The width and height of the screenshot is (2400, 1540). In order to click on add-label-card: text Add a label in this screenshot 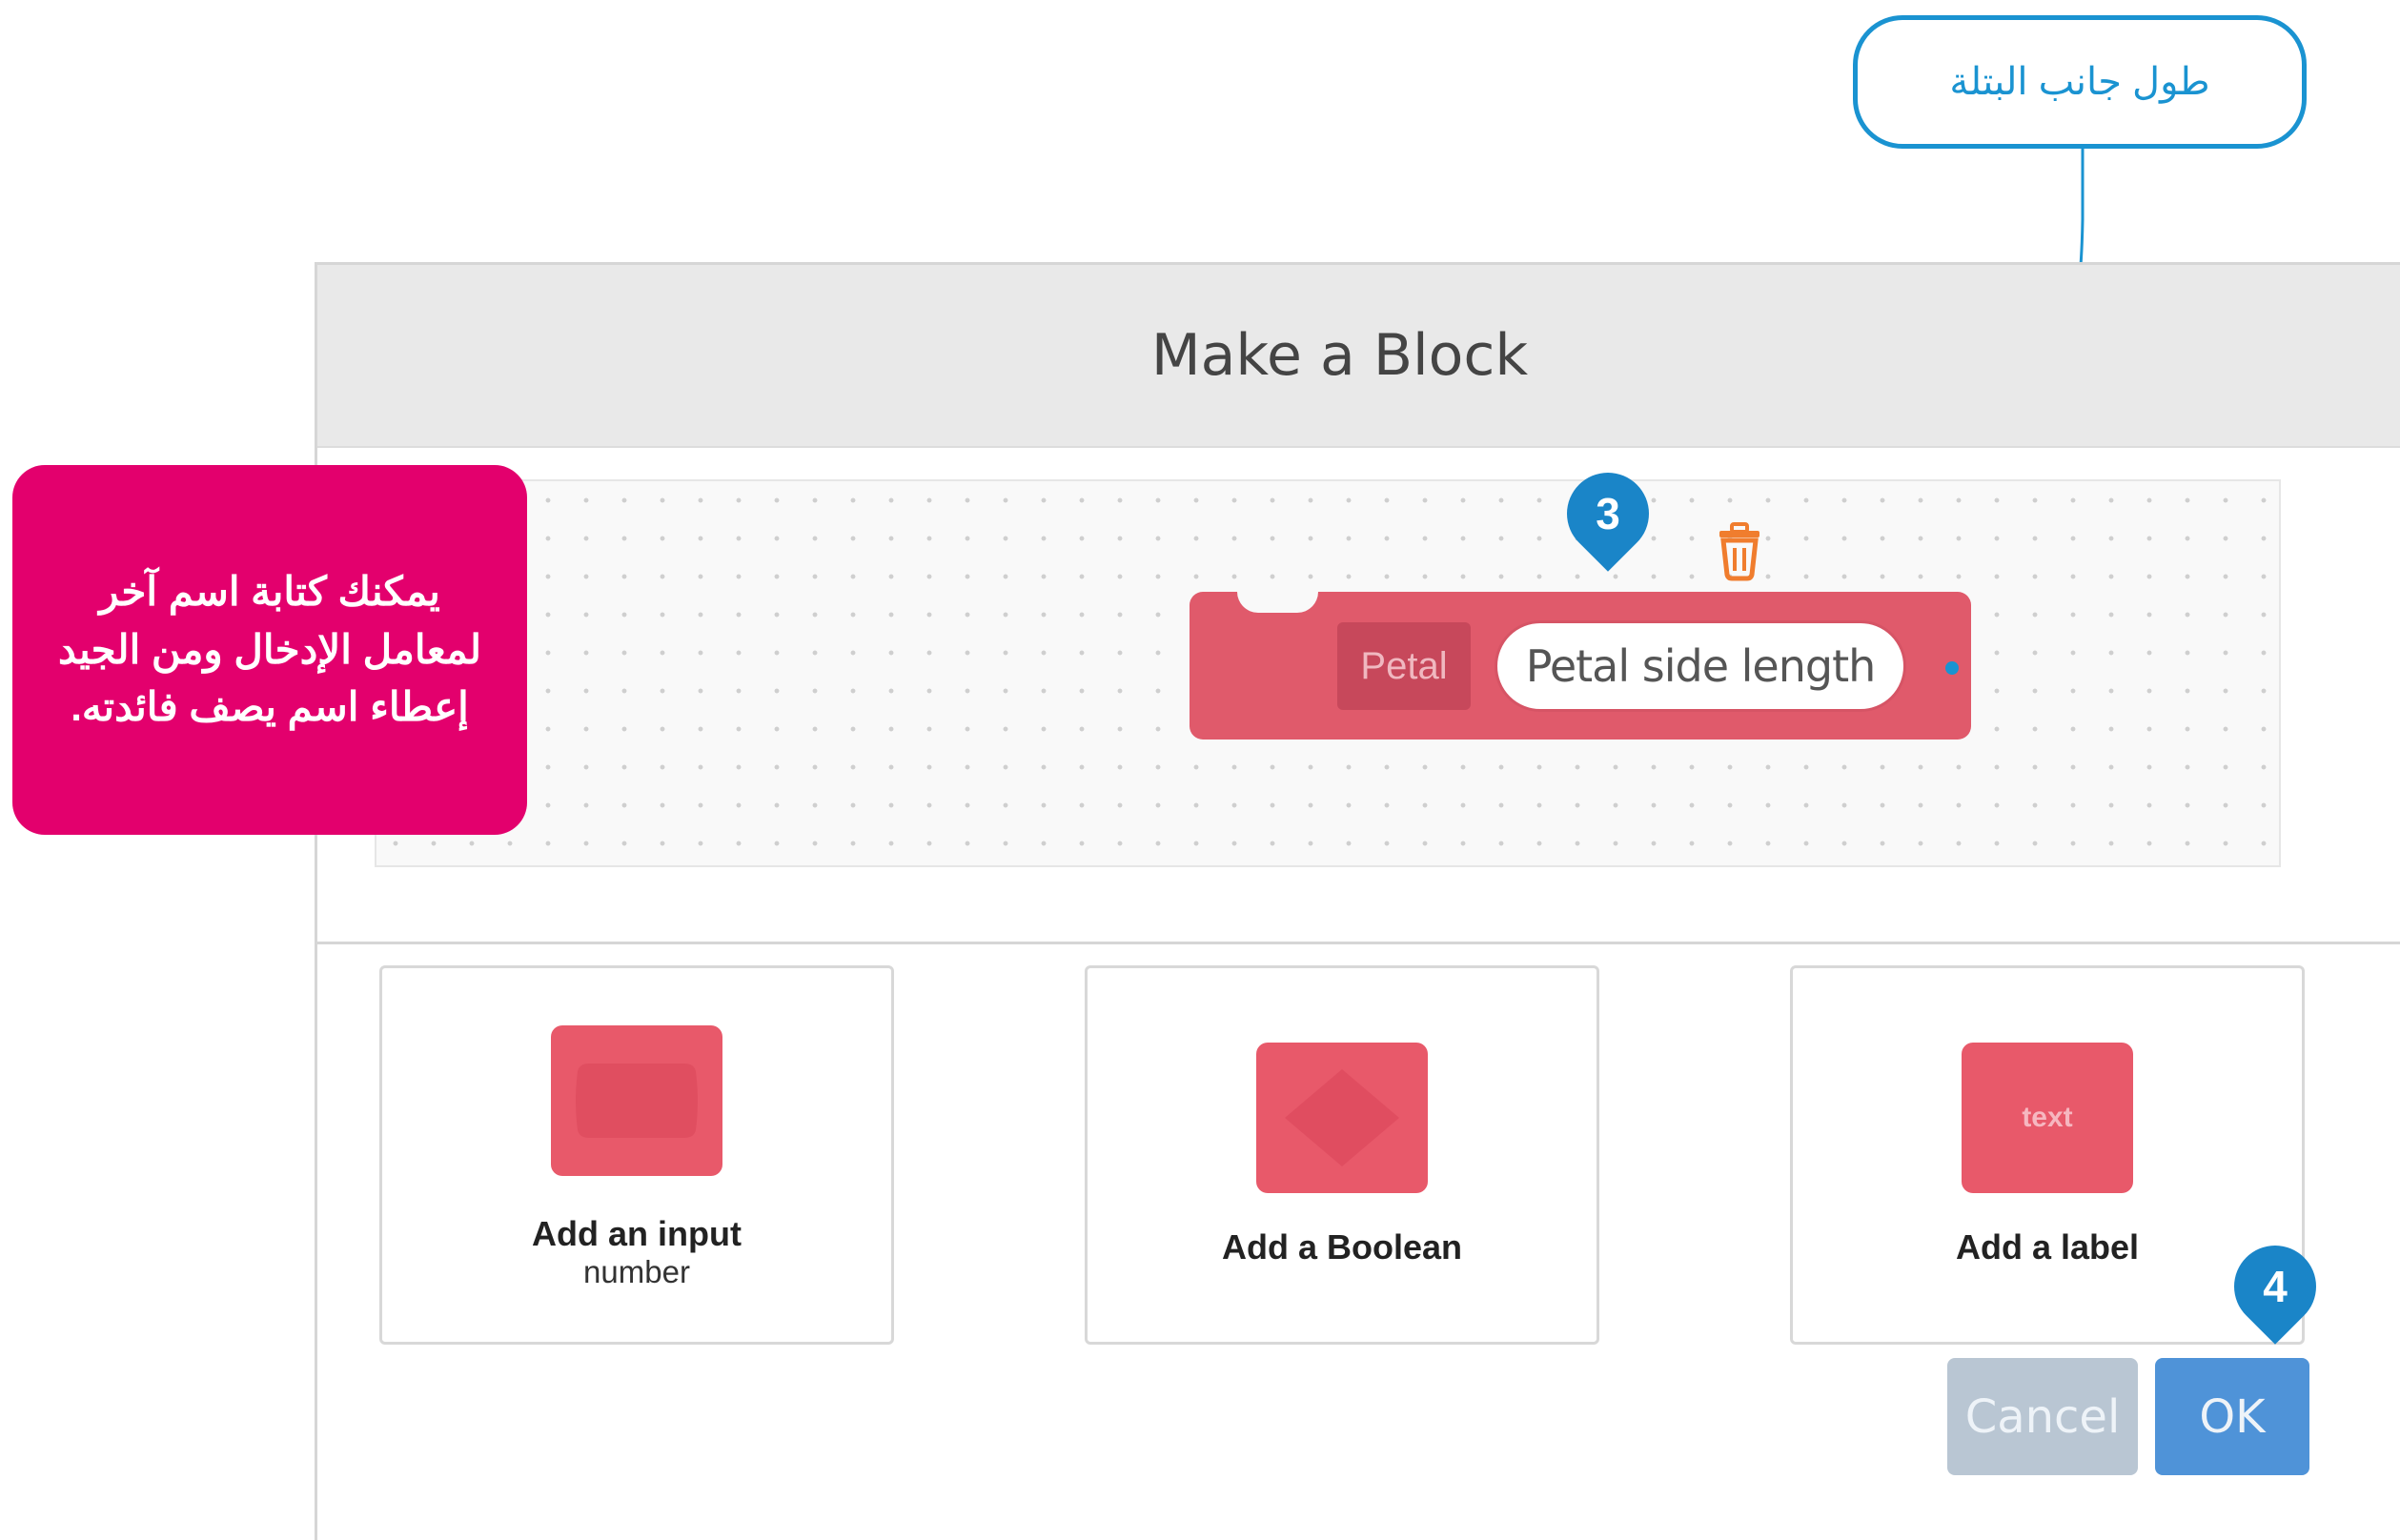, I will do `click(2047, 1155)`.